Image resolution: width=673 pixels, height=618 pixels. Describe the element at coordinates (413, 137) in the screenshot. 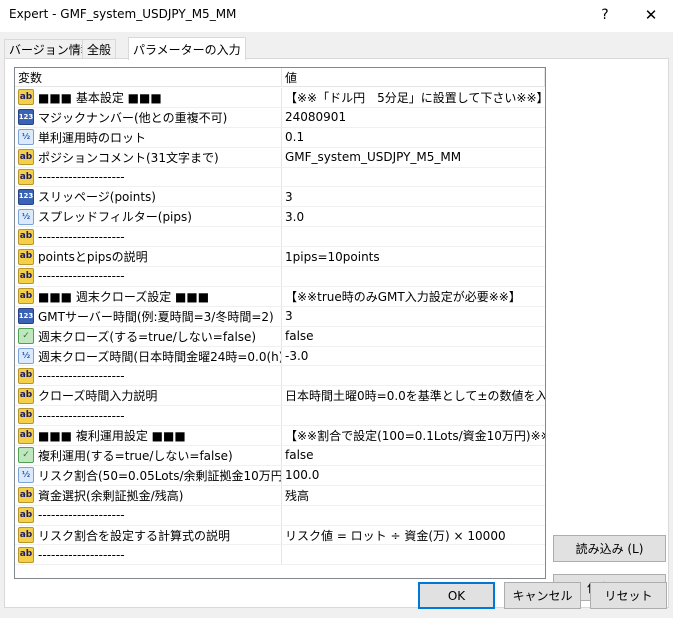

I see `parameter-value-cell: 0.1` at that location.